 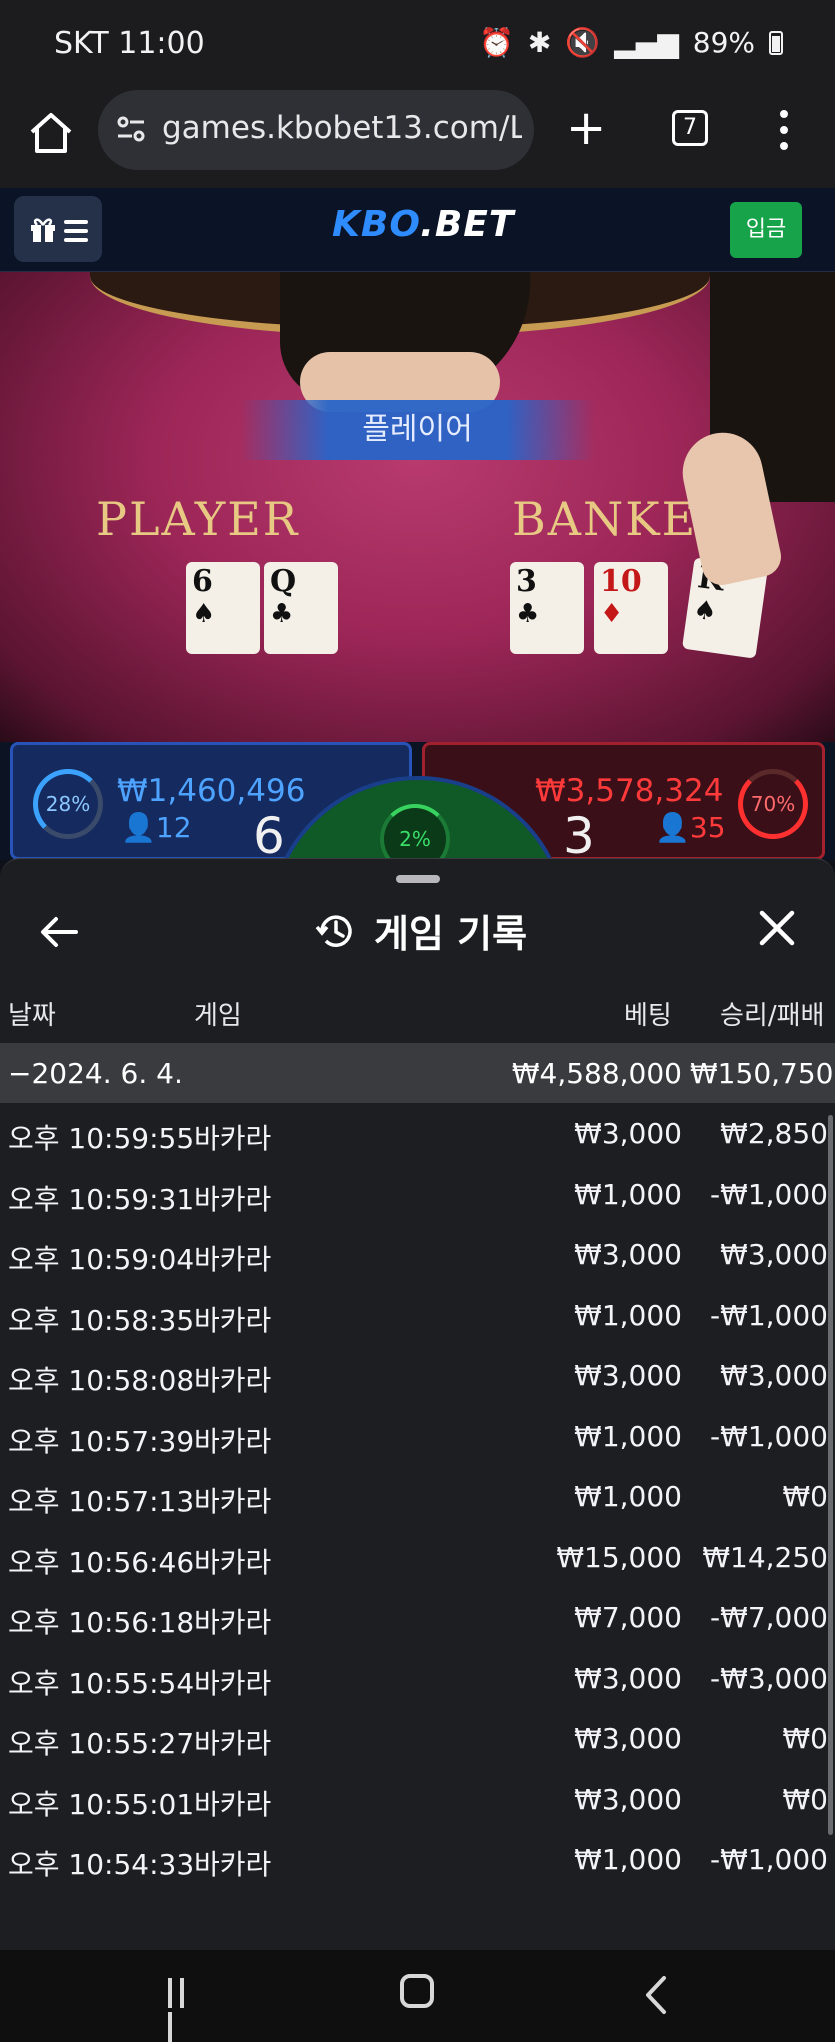 I want to click on group-total-bet: ₩4,588,000, so click(x=596, y=1073).